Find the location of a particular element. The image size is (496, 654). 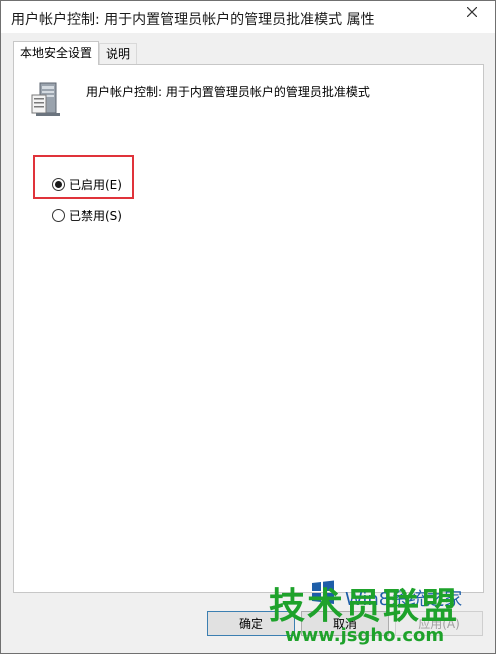

disabled-option: 已禁用(S) is located at coordinates (87, 215).